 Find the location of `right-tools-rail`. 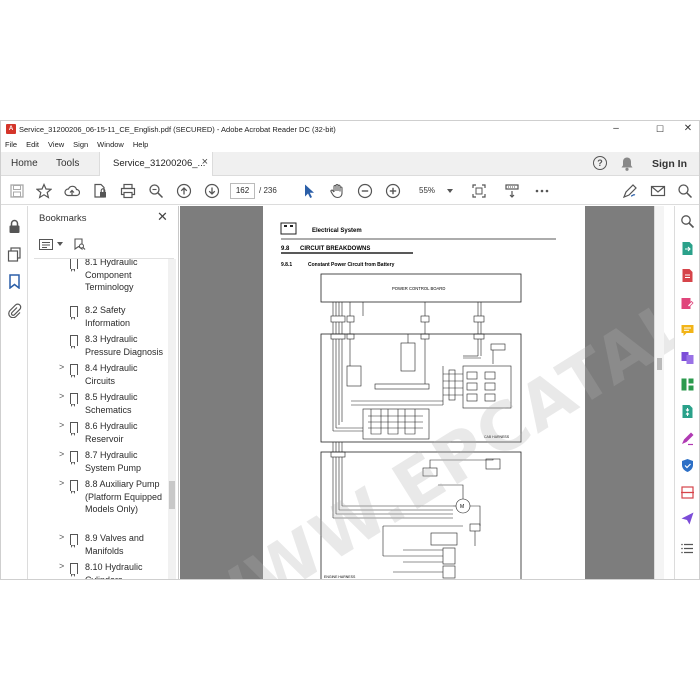

right-tools-rail is located at coordinates (686, 392).